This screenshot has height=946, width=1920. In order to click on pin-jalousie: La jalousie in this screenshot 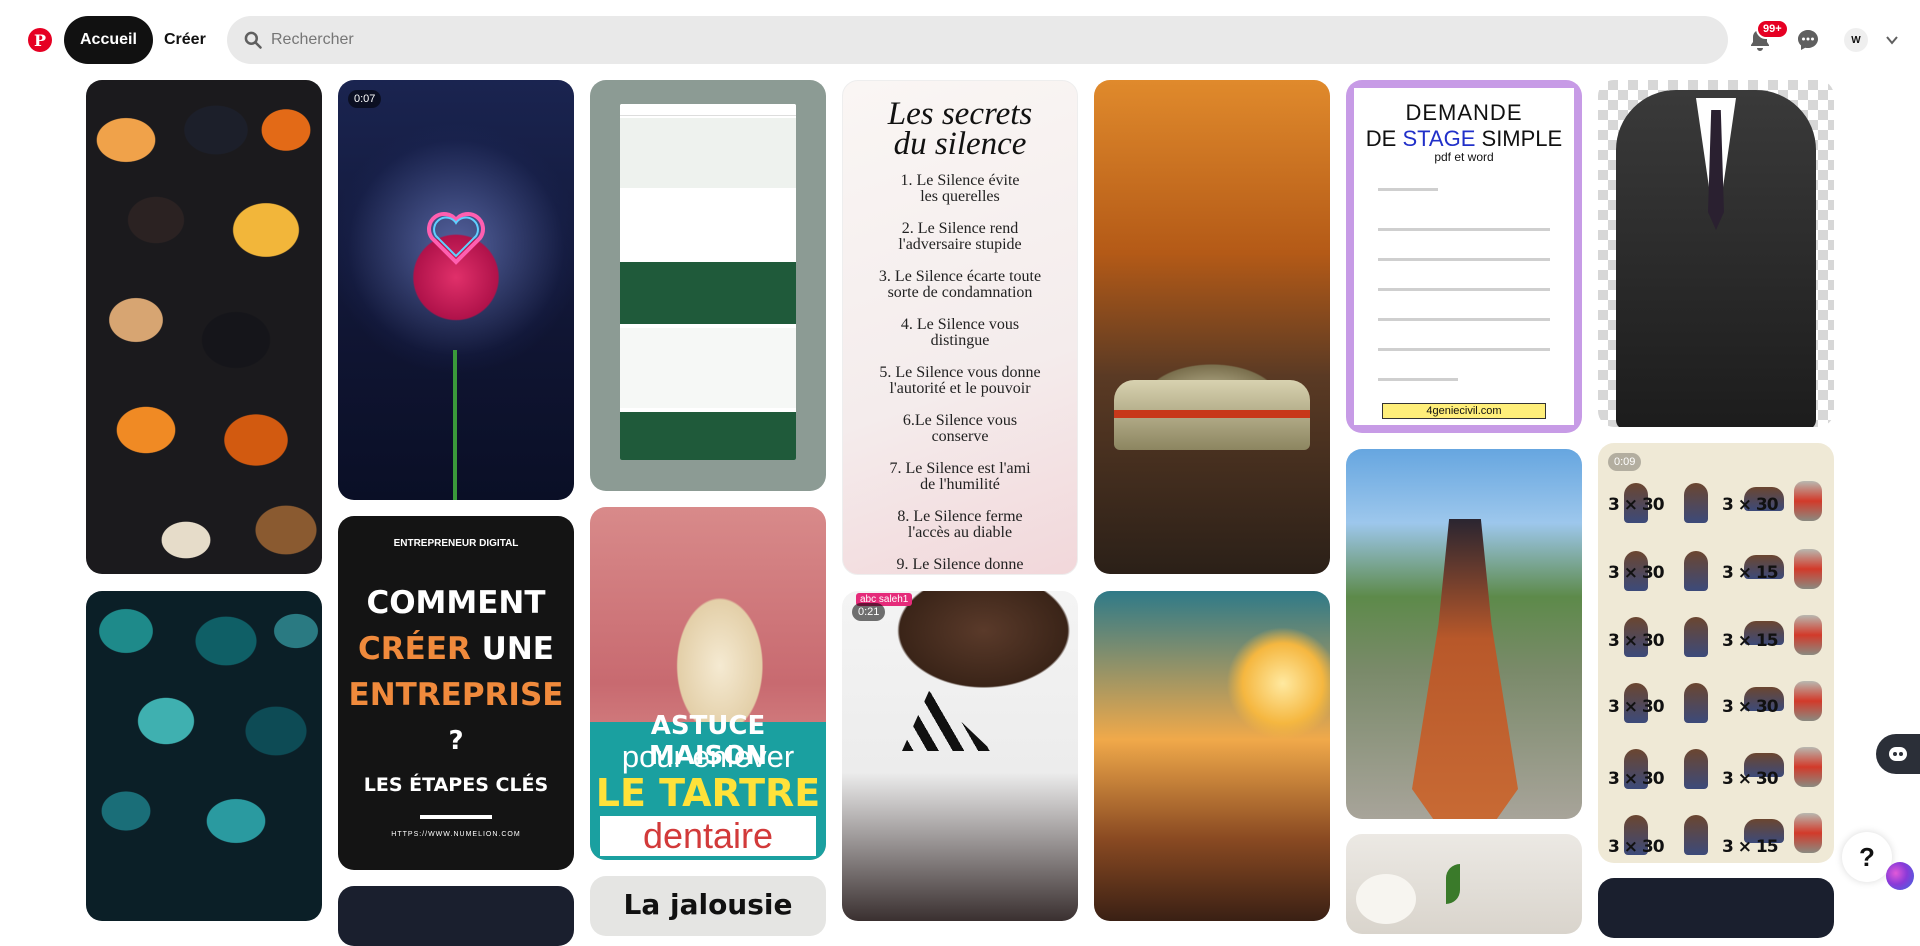, I will do `click(708, 906)`.